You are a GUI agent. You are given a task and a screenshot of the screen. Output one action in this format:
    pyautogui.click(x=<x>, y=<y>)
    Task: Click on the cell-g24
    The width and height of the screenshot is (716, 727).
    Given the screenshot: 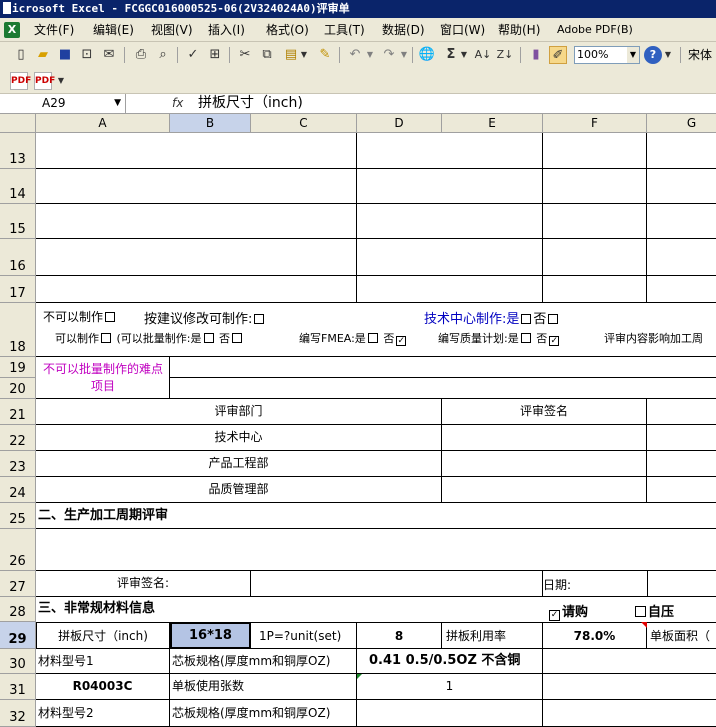 What is the action you would take?
    pyautogui.click(x=681, y=490)
    